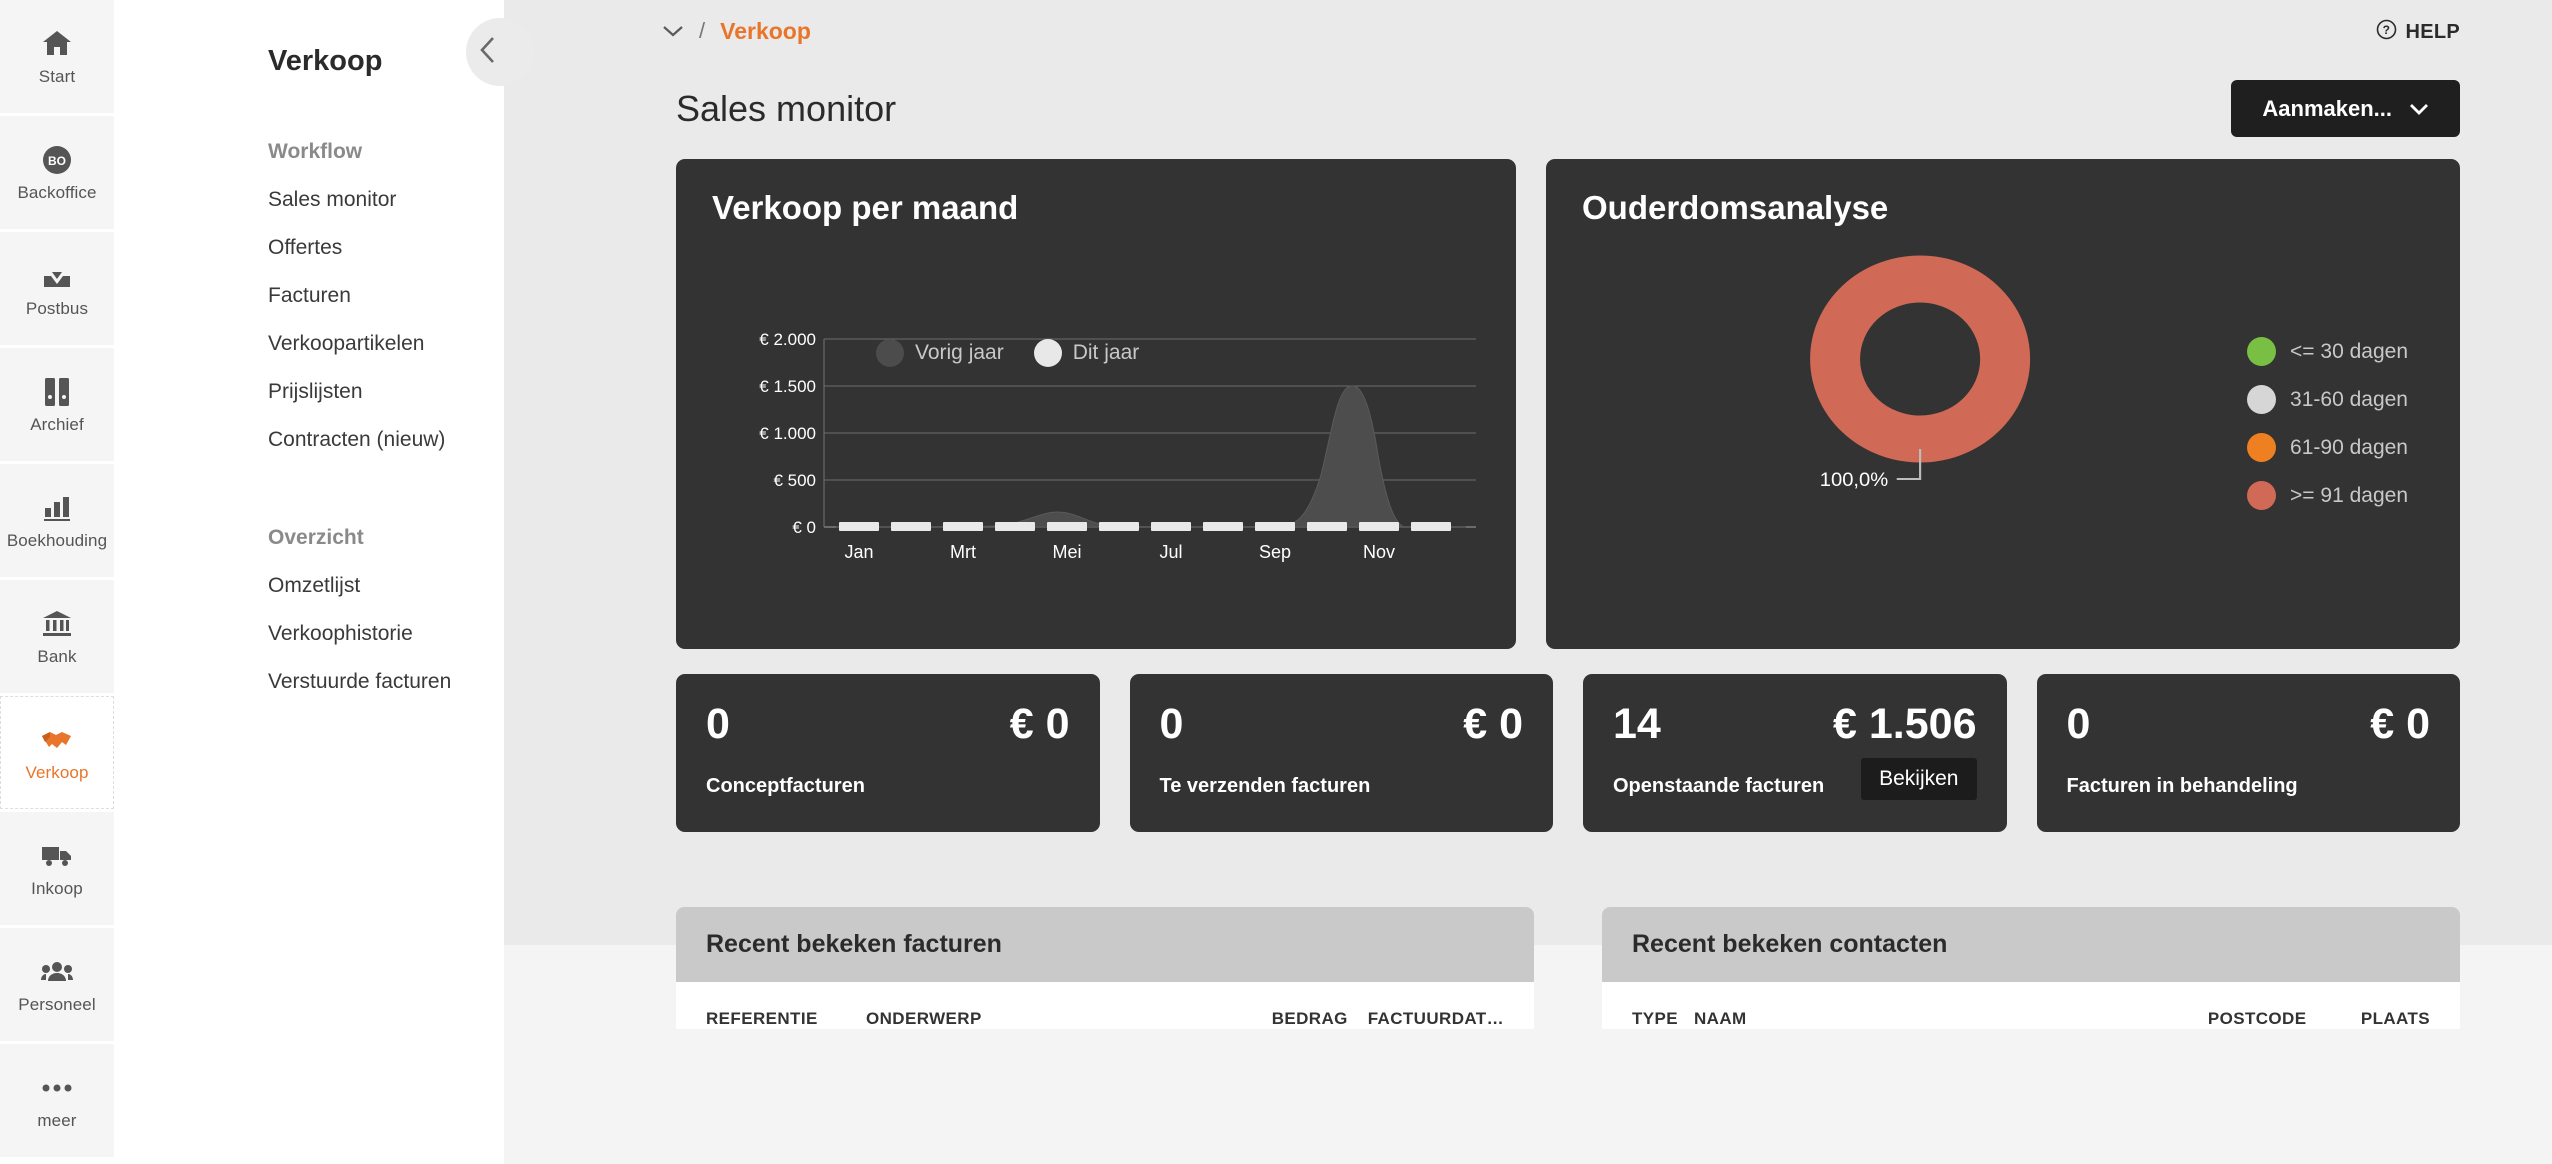 The width and height of the screenshot is (2552, 1164). I want to click on bank-building-icon, so click(57, 624).